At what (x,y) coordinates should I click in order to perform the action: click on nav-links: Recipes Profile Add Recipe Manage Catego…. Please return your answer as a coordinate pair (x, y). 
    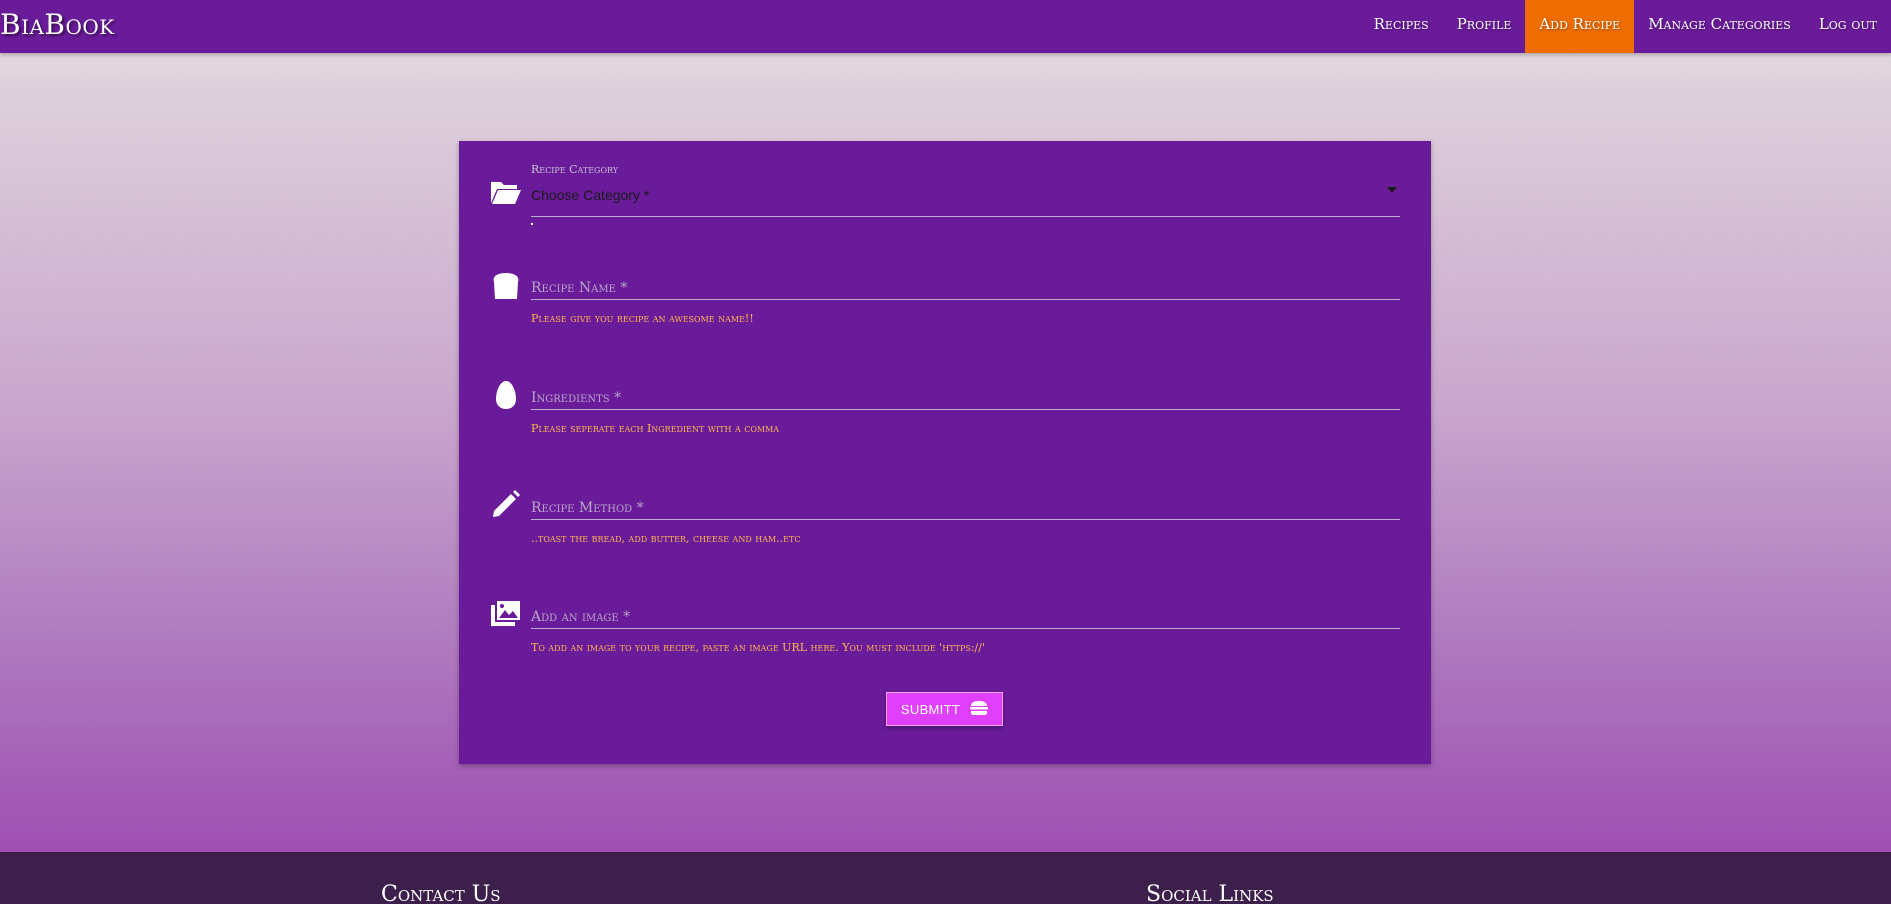
    Looking at the image, I should click on (1625, 26).